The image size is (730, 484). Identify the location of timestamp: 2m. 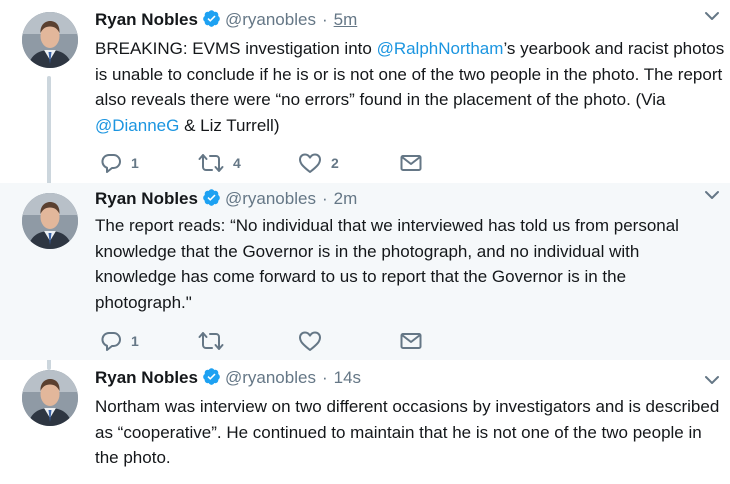
(346, 198).